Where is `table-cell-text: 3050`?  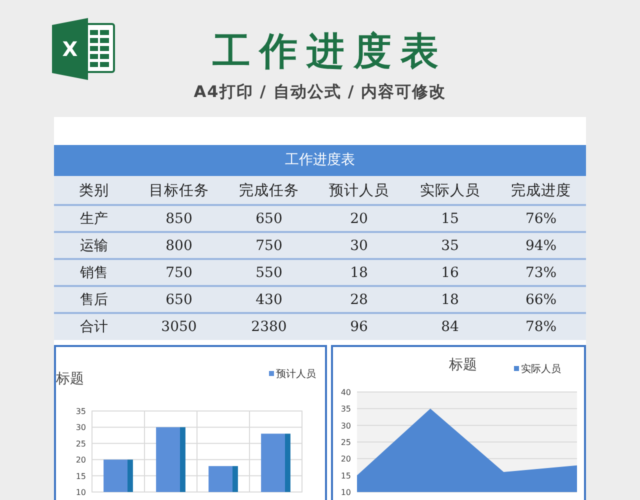
table-cell-text: 3050 is located at coordinates (179, 327).